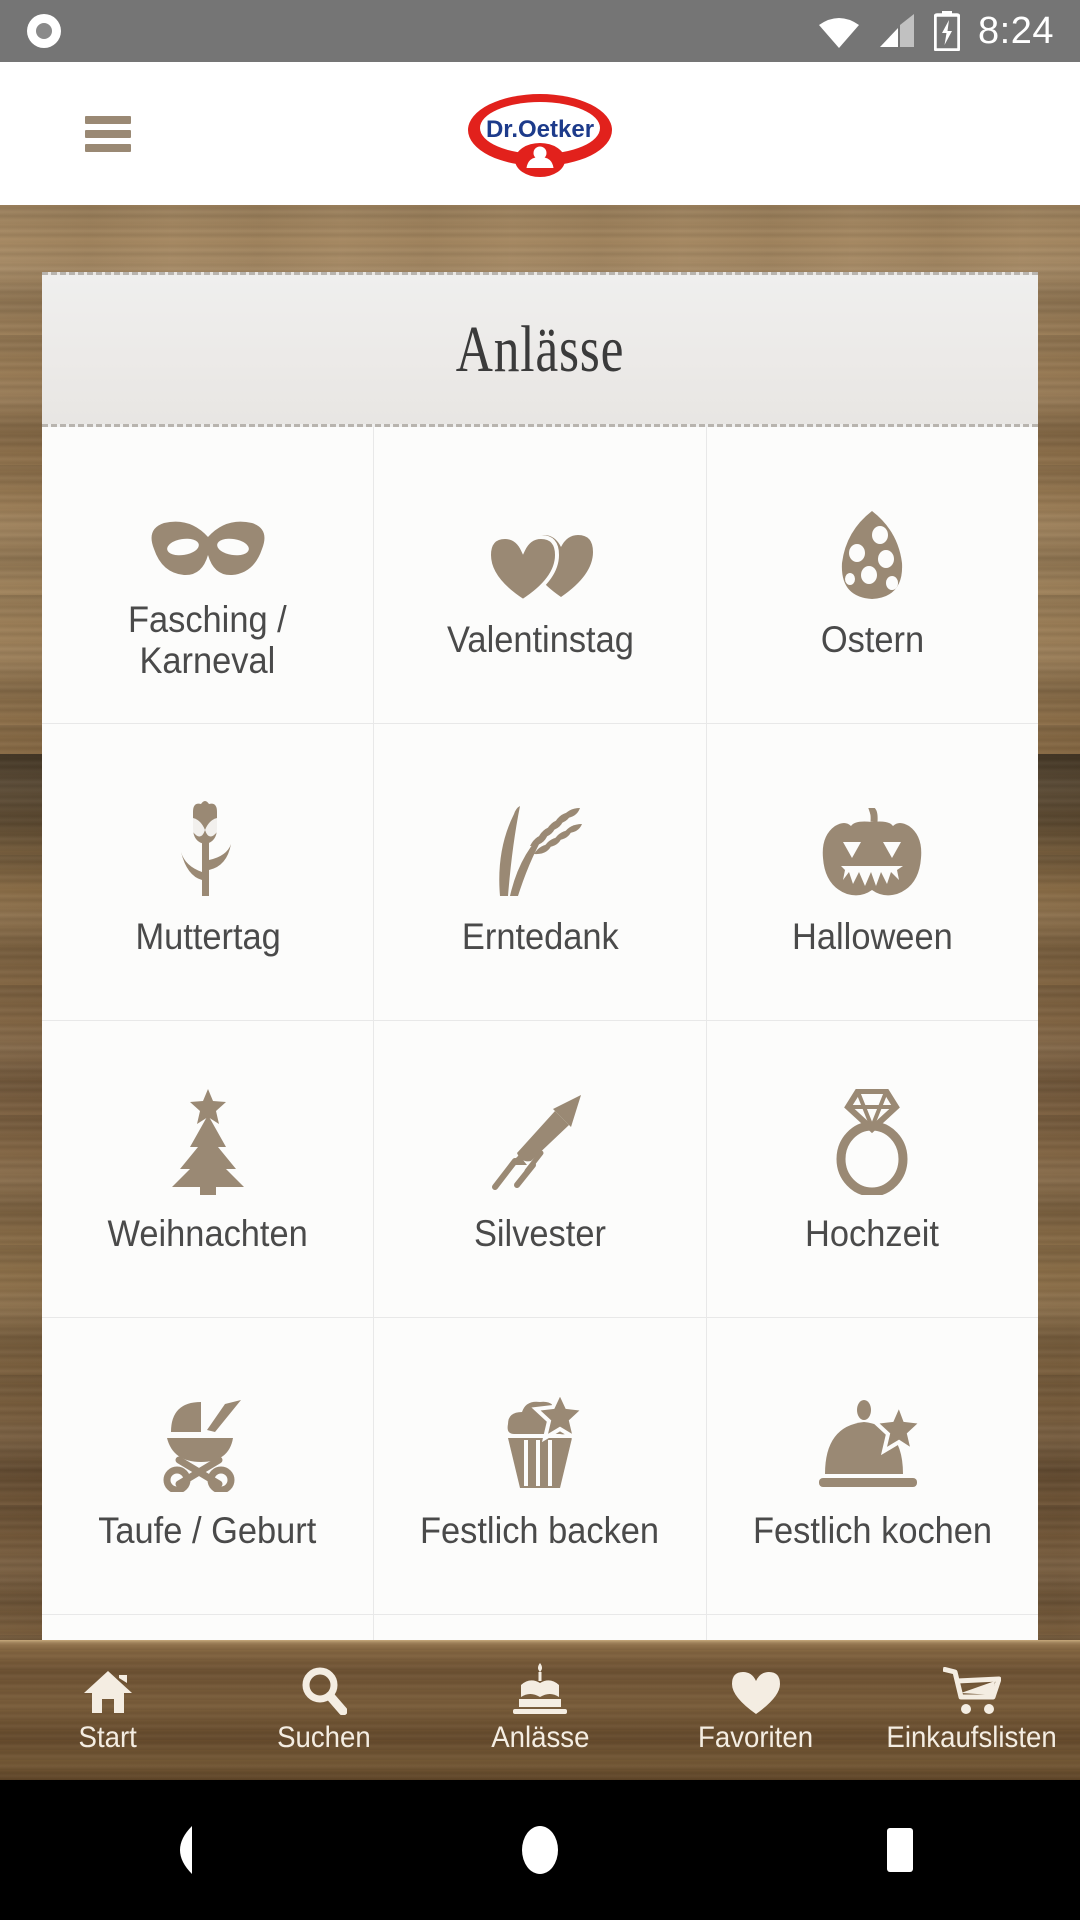  Describe the element at coordinates (540, 129) in the screenshot. I see `logo-wordmark: Dr.Oetker` at that location.